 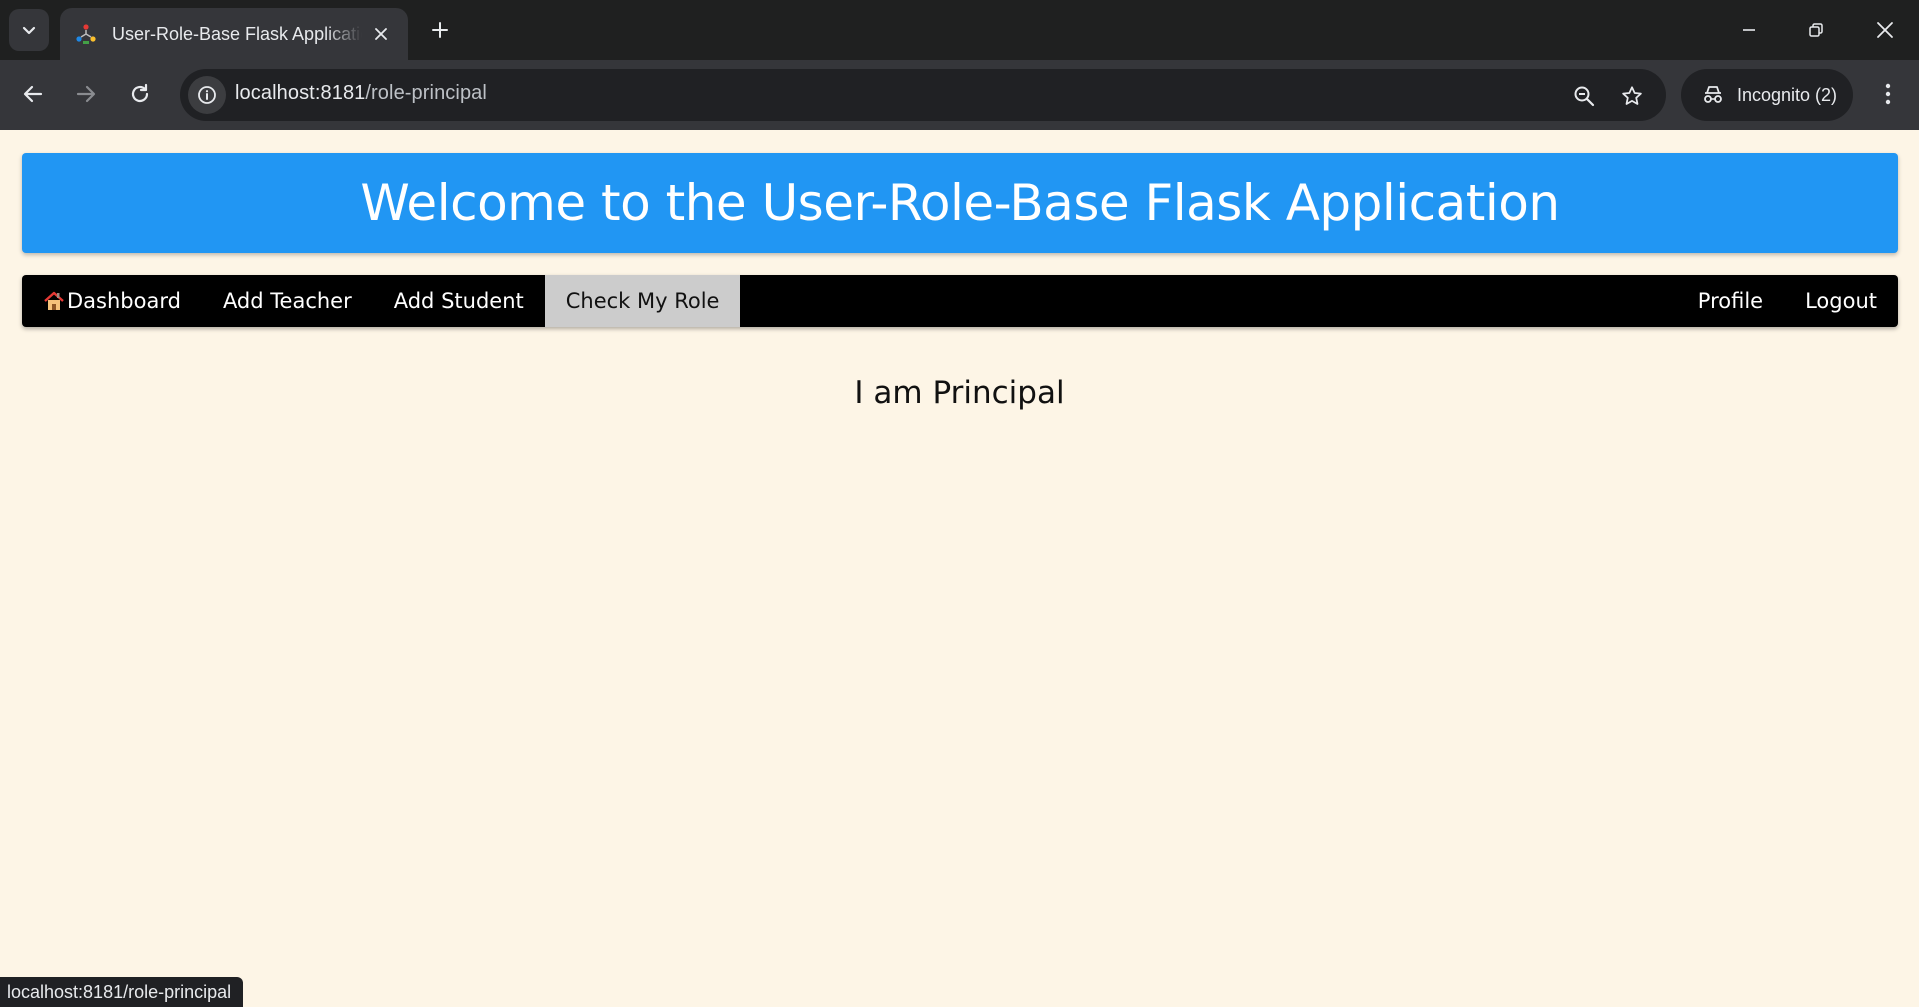 I want to click on forward-button, so click(x=86, y=94).